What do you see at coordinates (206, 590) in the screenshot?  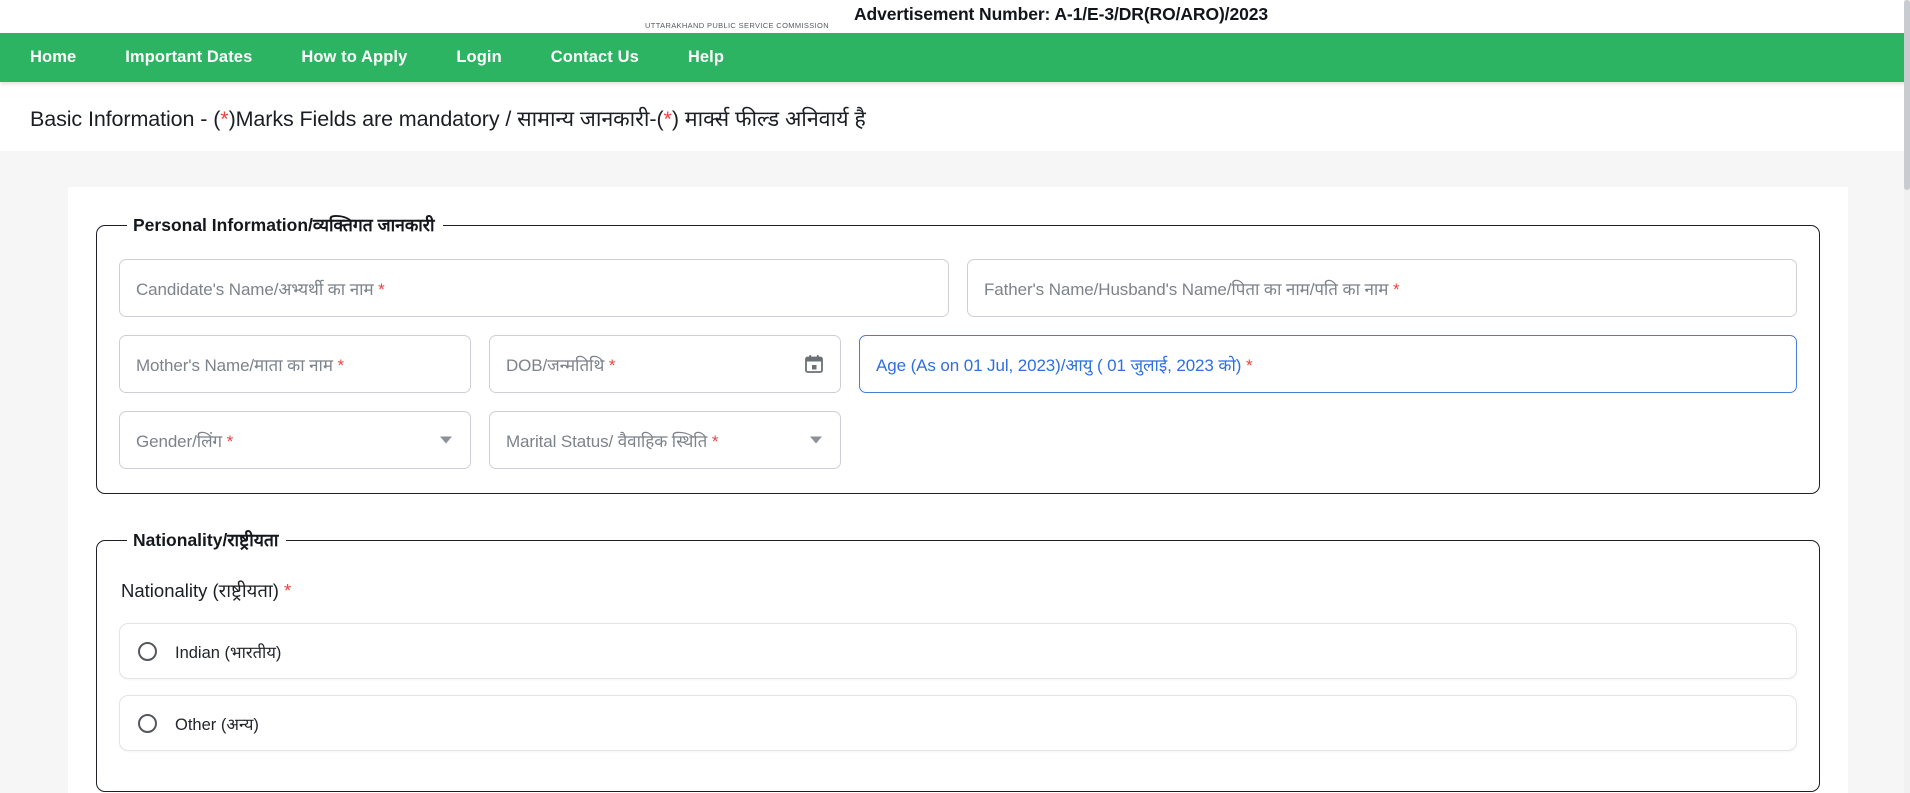 I see `nationality-question: Nationality (राष्ट्रीयता) *` at bounding box center [206, 590].